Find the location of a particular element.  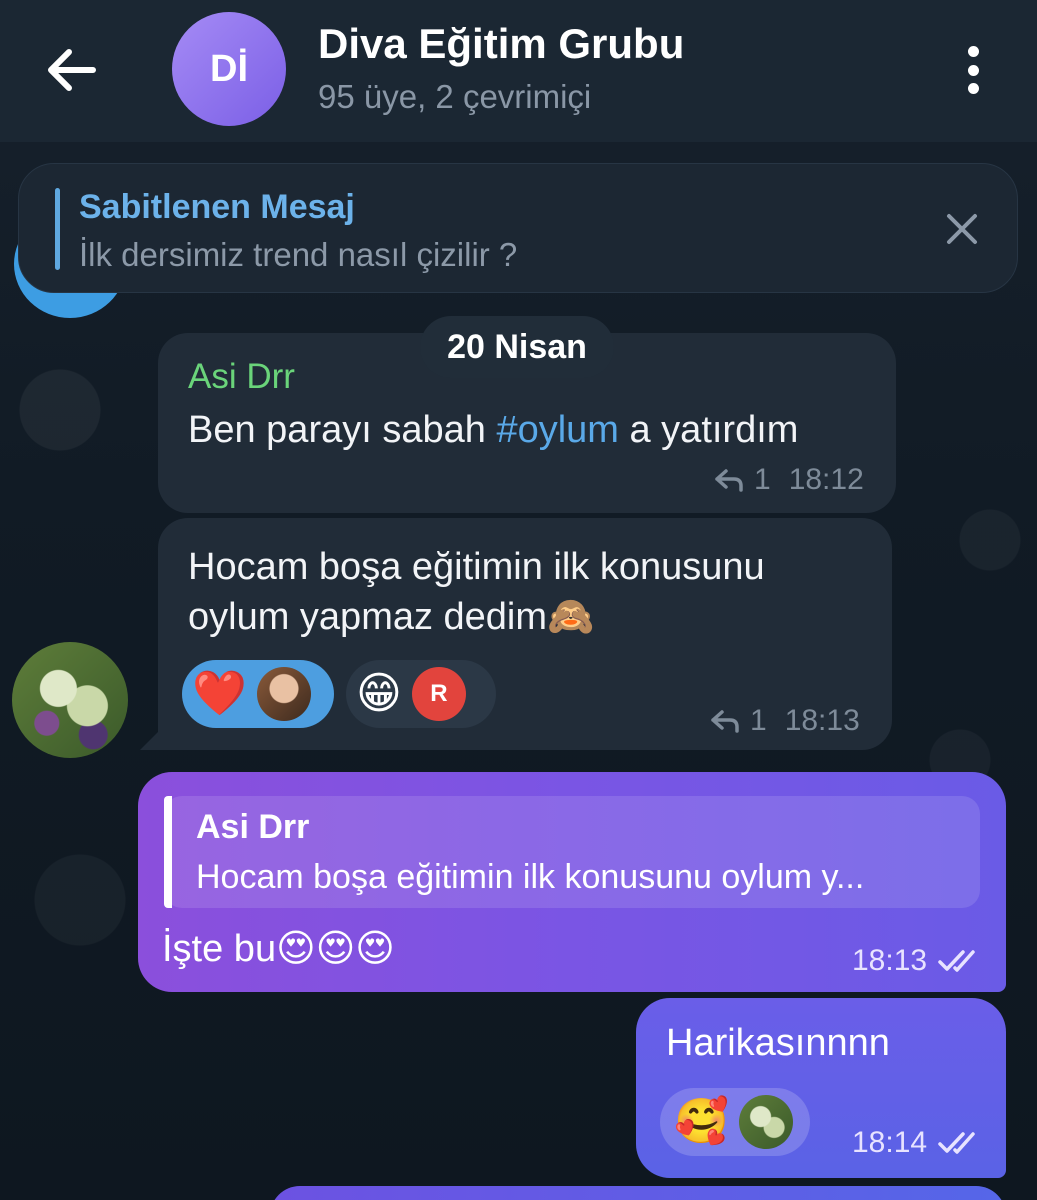

close-icon is located at coordinates (962, 229).